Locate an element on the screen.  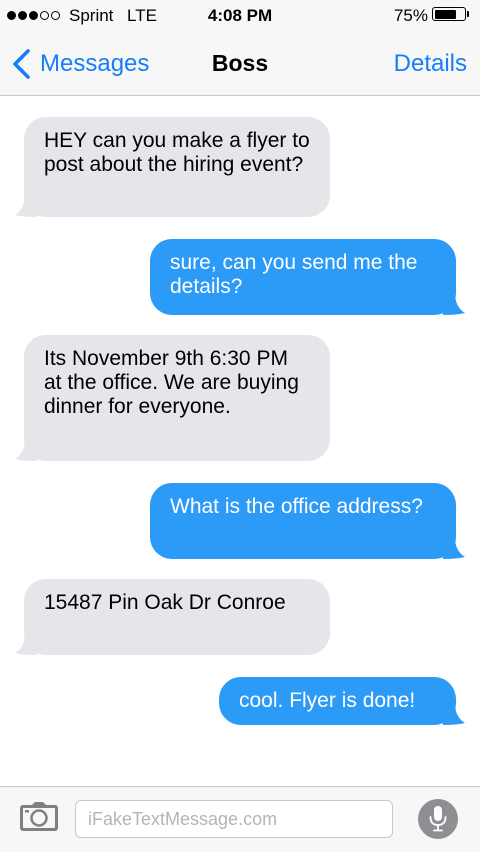
back-button: Messages is located at coordinates (79, 64).